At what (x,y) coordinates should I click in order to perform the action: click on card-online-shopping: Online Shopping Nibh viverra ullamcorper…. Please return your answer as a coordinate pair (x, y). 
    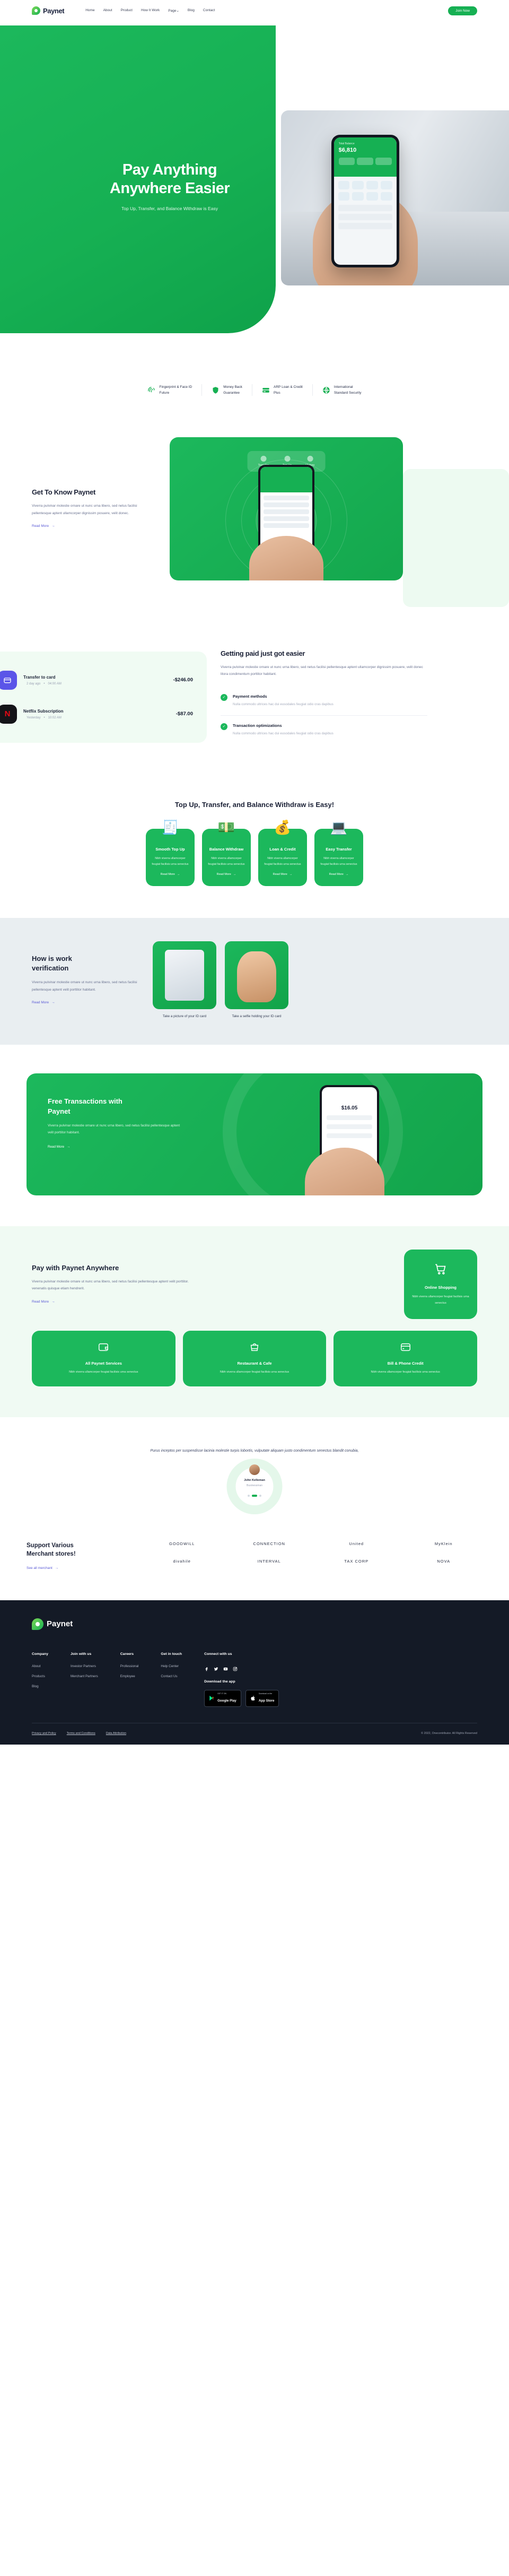
    Looking at the image, I should click on (440, 1285).